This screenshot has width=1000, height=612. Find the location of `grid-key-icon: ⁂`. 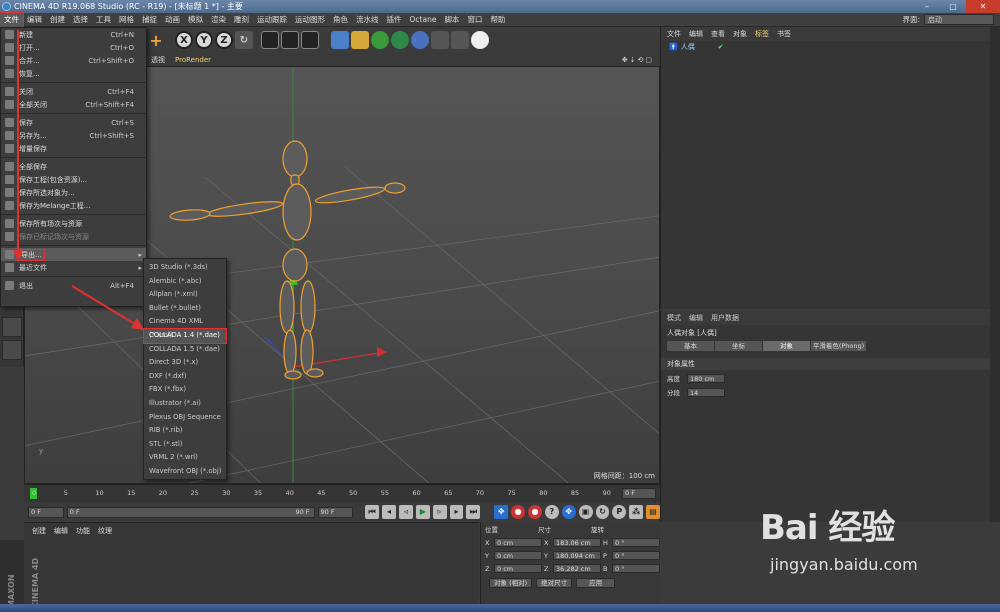

grid-key-icon: ⁂ is located at coordinates (636, 512).